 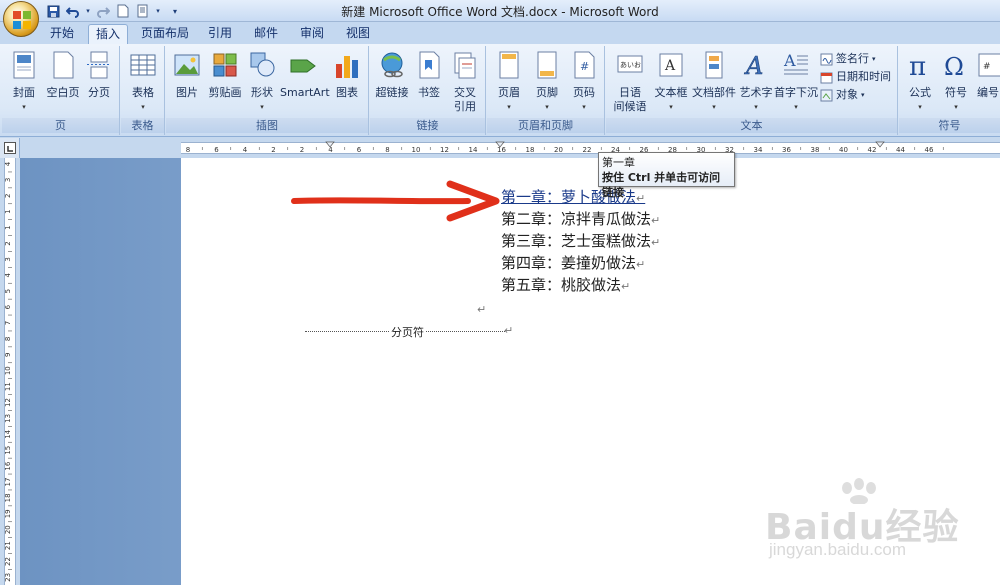 I want to click on toc-item-3: 第三章：芝士蛋糕做法↵, so click(x=580, y=241).